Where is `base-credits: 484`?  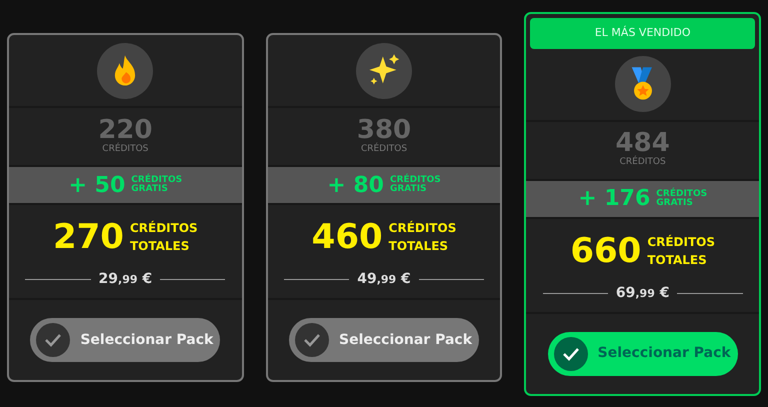 base-credits: 484 is located at coordinates (643, 143).